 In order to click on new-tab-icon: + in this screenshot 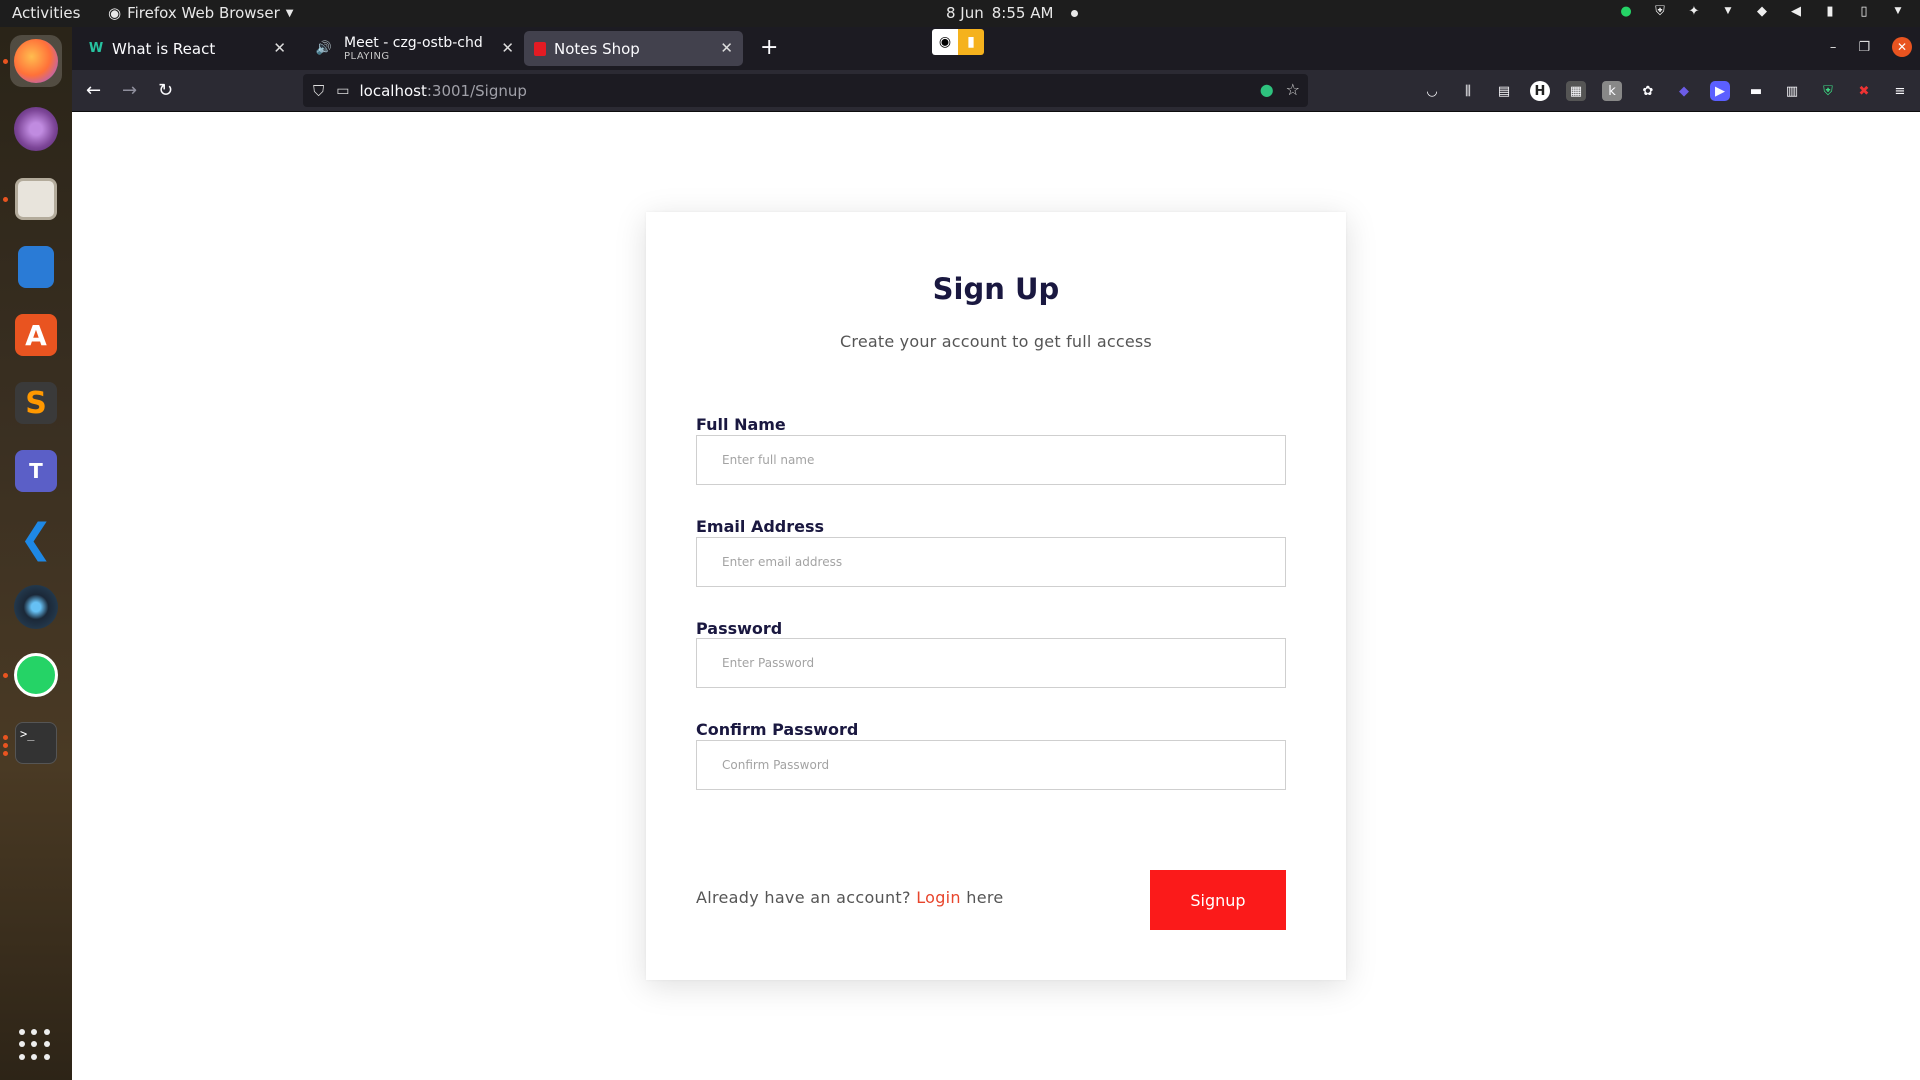, I will do `click(769, 47)`.